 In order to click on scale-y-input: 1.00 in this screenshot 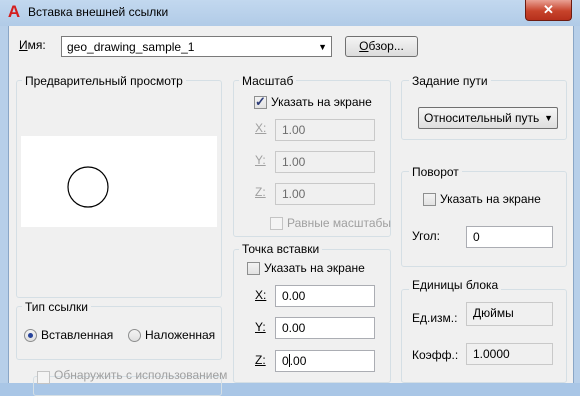, I will do `click(325, 162)`.